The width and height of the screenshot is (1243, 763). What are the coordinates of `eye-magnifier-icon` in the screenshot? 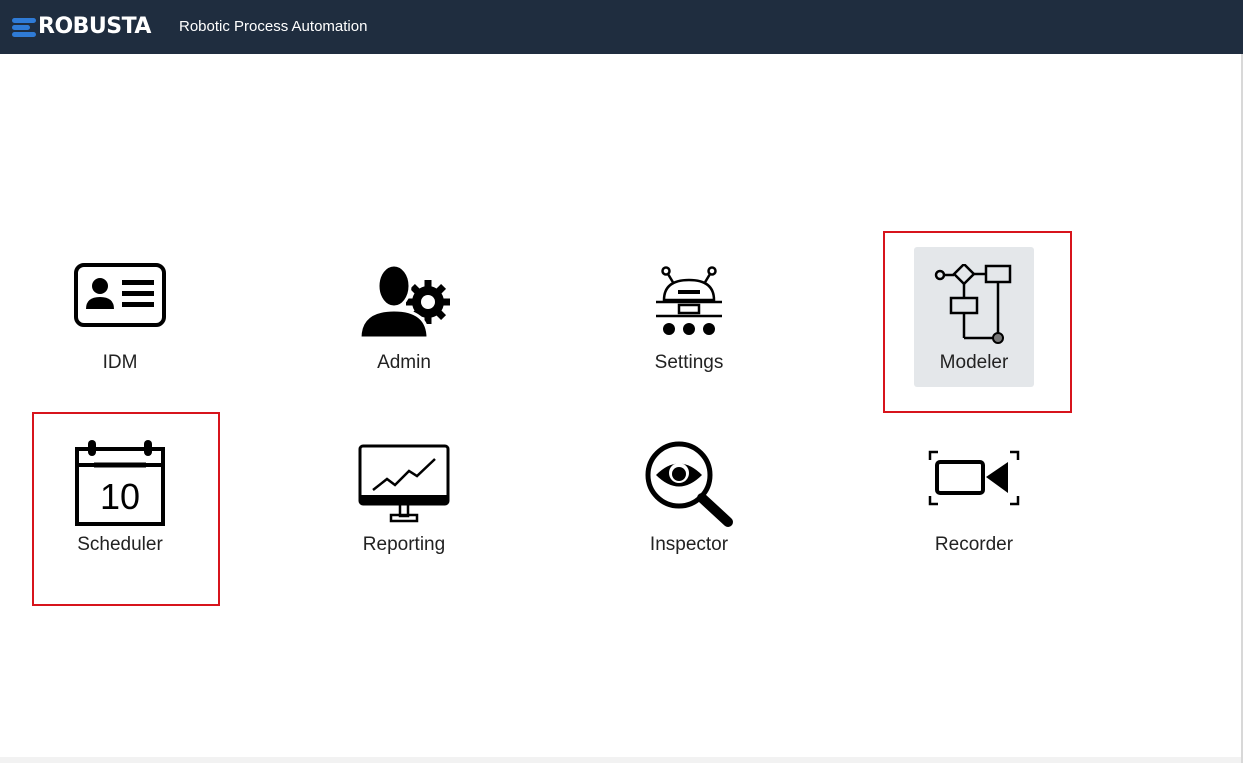 It's located at (689, 484).